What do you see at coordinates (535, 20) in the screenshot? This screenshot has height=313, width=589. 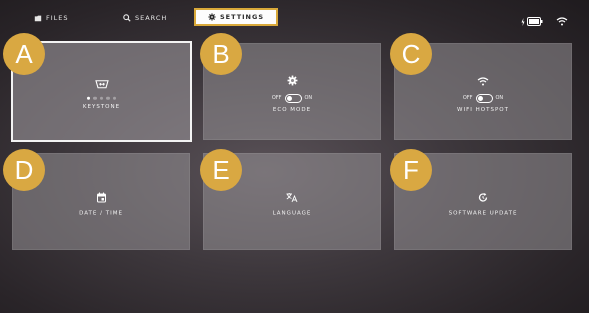 I see `battery-icon` at bounding box center [535, 20].